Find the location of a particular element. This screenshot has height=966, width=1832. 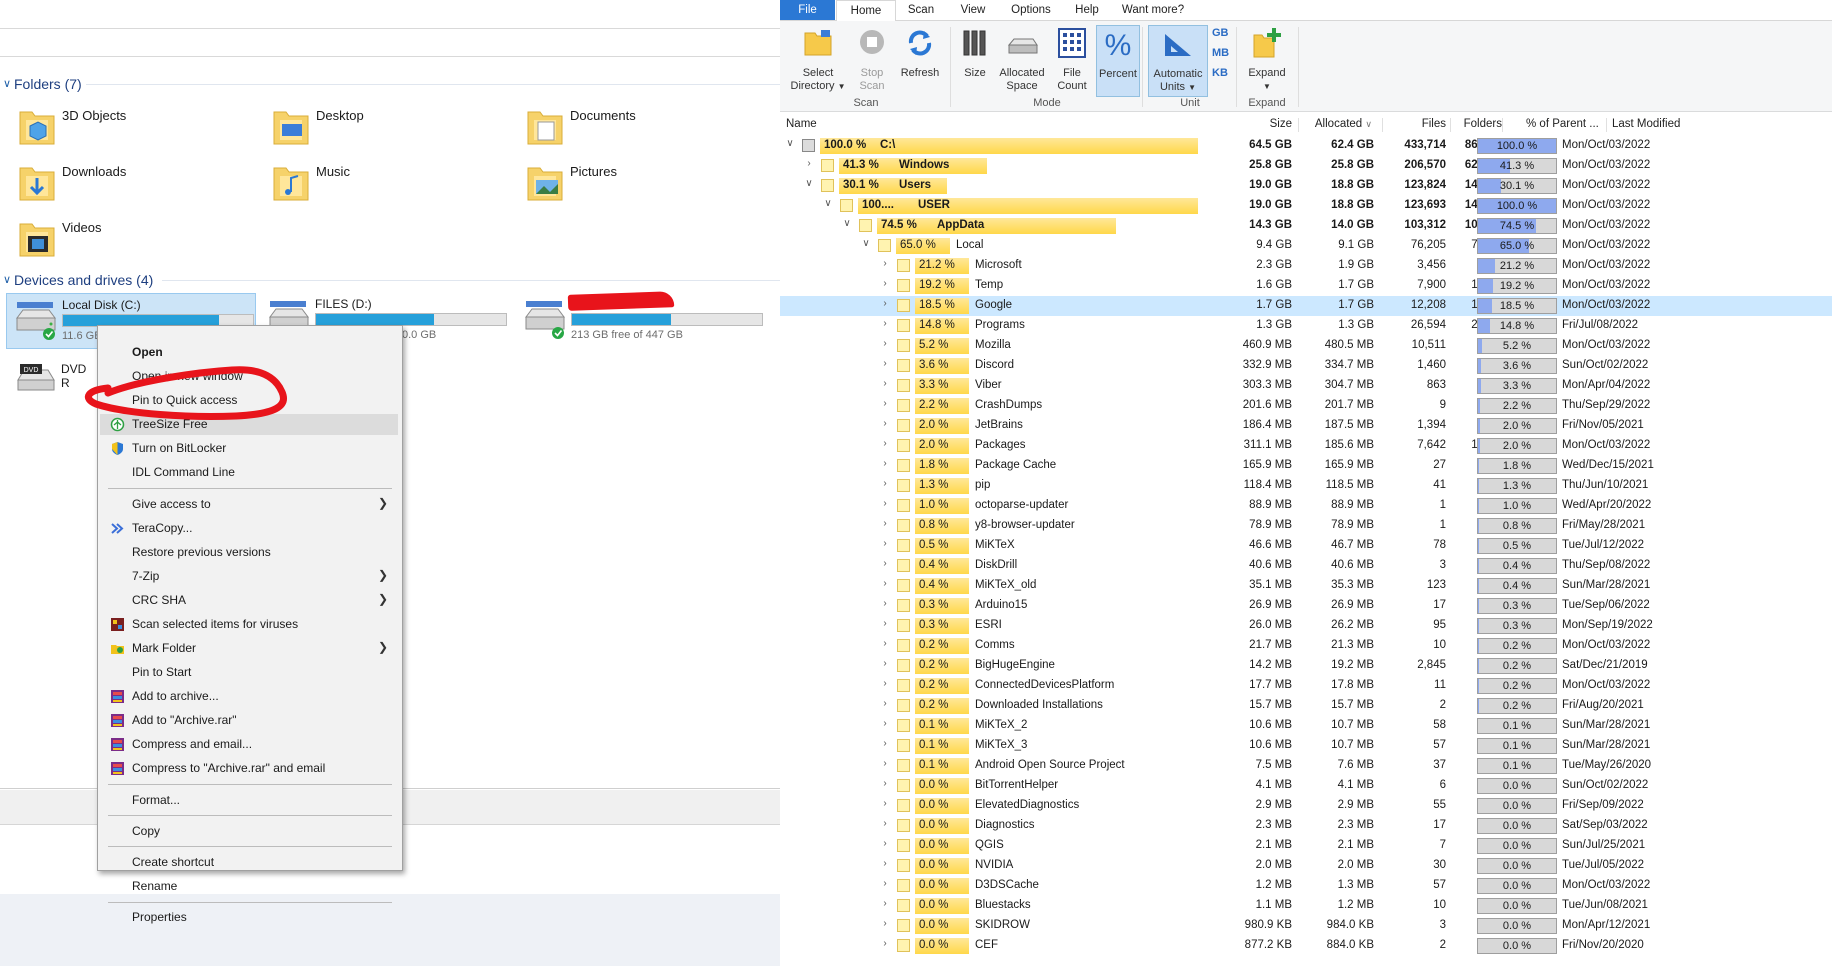

context-menu-item: Create shortcut is located at coordinates (249, 862).